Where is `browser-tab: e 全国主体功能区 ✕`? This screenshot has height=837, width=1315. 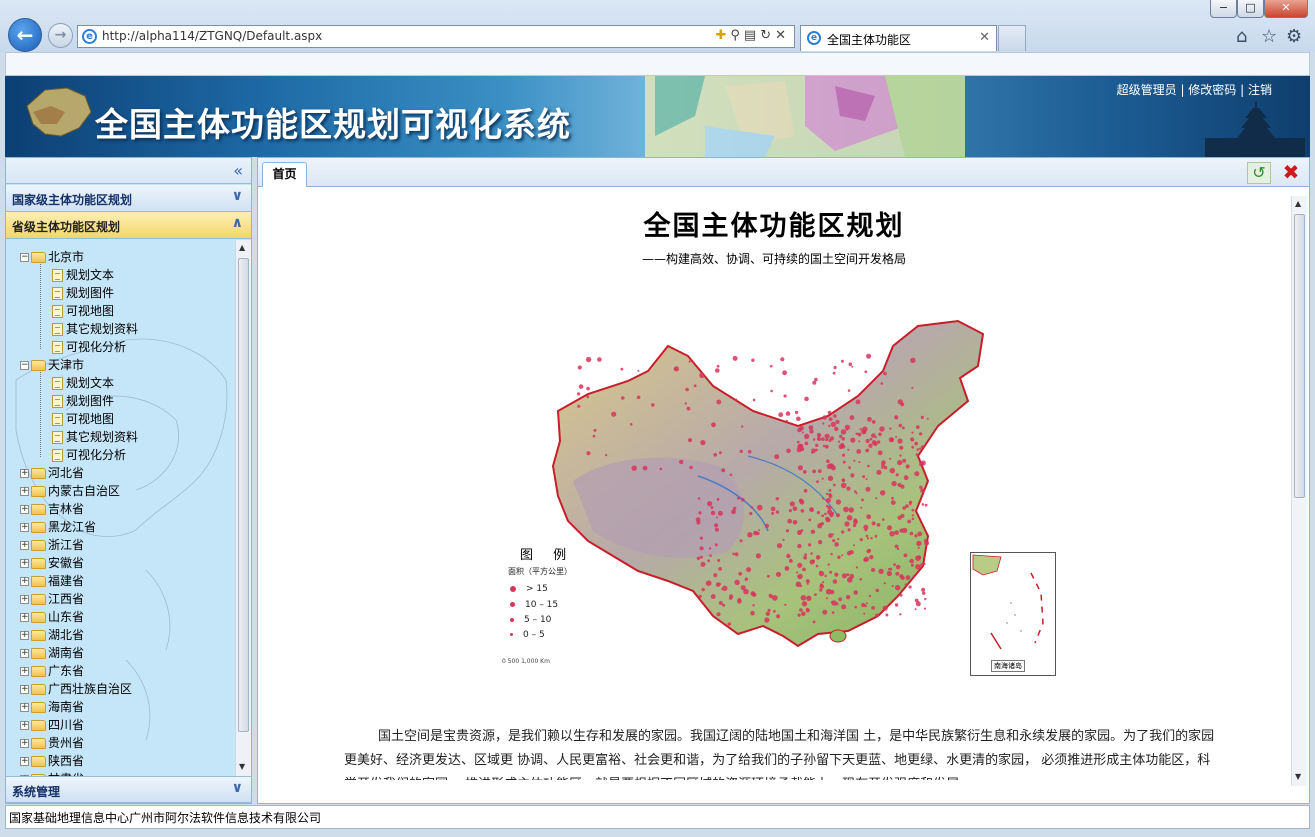 browser-tab: e 全国主体功能区 ✕ is located at coordinates (898, 38).